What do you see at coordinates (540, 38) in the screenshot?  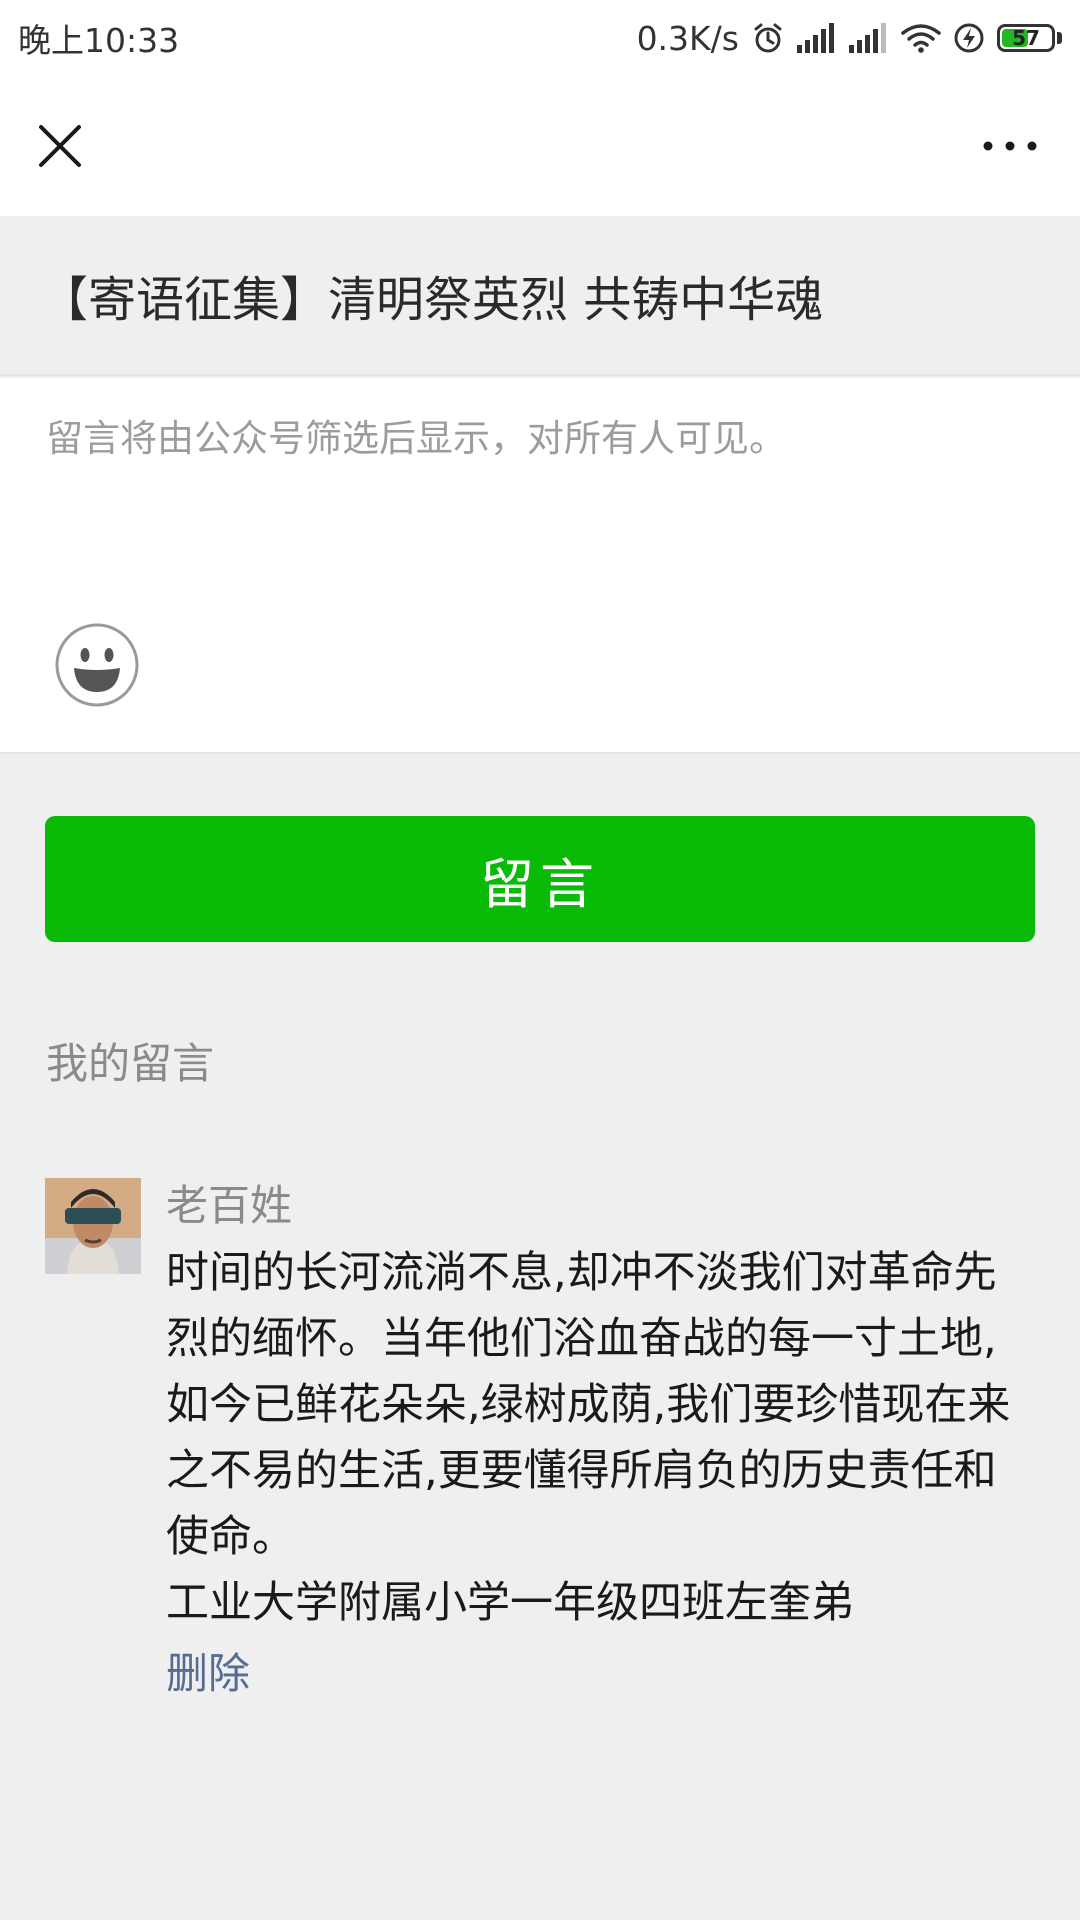 I see `status-bar: 晚上10:33 0.3K/s 57` at bounding box center [540, 38].